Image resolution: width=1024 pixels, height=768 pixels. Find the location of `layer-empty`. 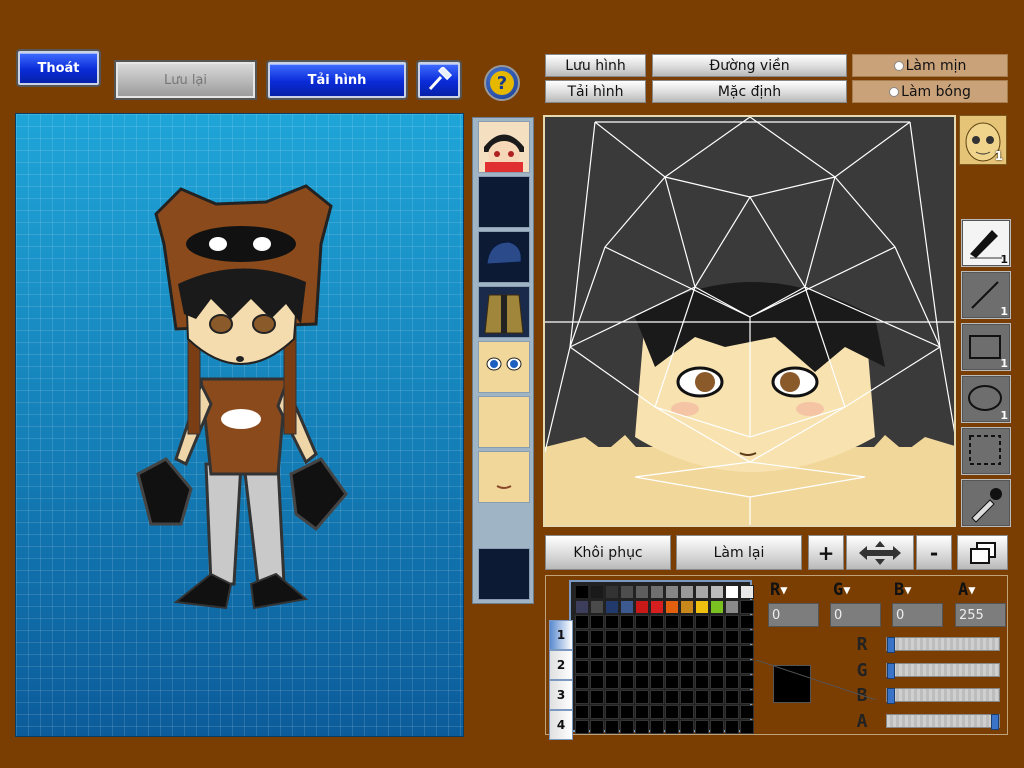

layer-empty is located at coordinates (504, 574).